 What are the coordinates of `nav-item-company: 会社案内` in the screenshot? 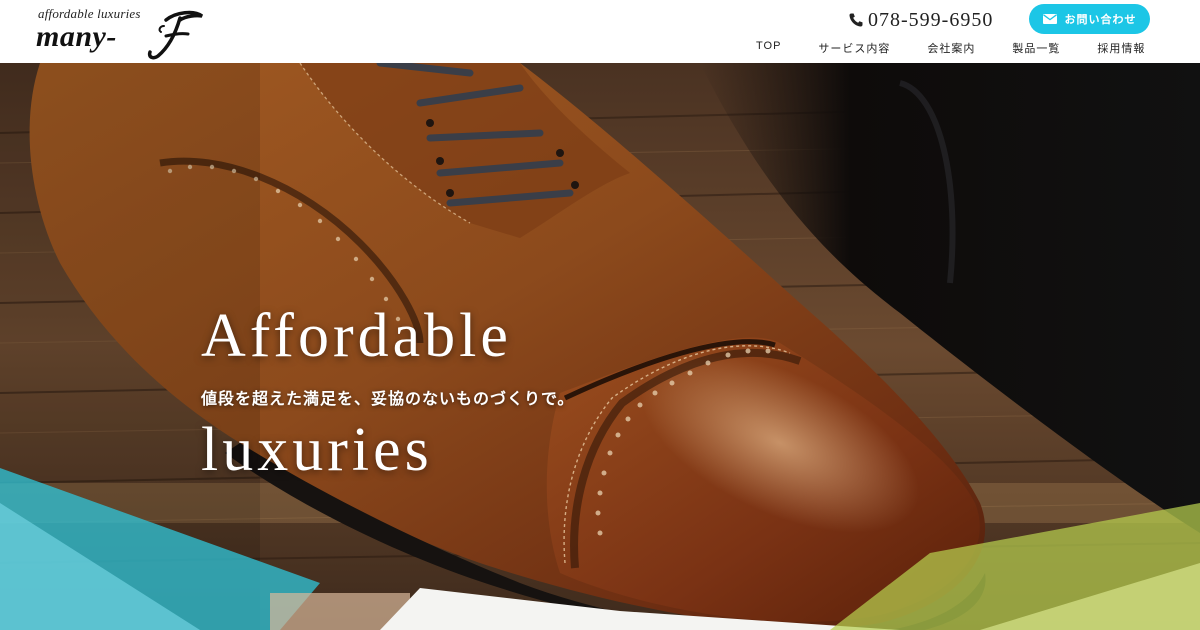 It's located at (951, 48).